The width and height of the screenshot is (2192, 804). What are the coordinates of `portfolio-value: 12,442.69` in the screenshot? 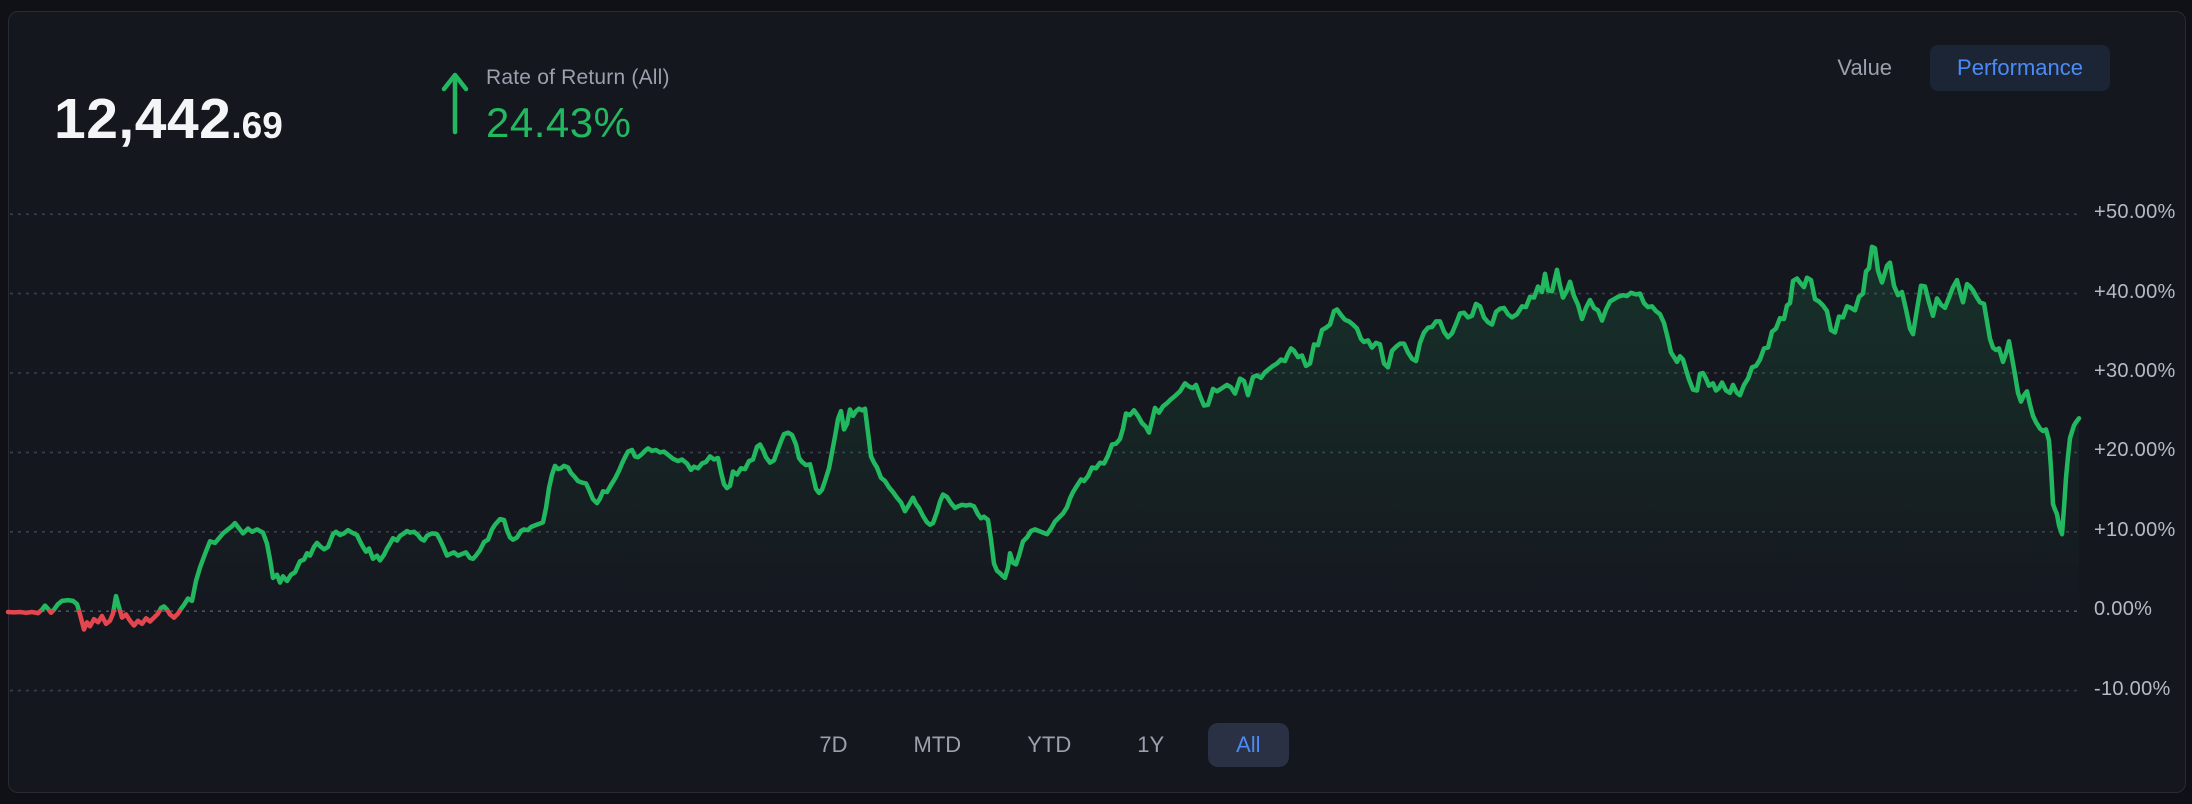 It's located at (168, 119).